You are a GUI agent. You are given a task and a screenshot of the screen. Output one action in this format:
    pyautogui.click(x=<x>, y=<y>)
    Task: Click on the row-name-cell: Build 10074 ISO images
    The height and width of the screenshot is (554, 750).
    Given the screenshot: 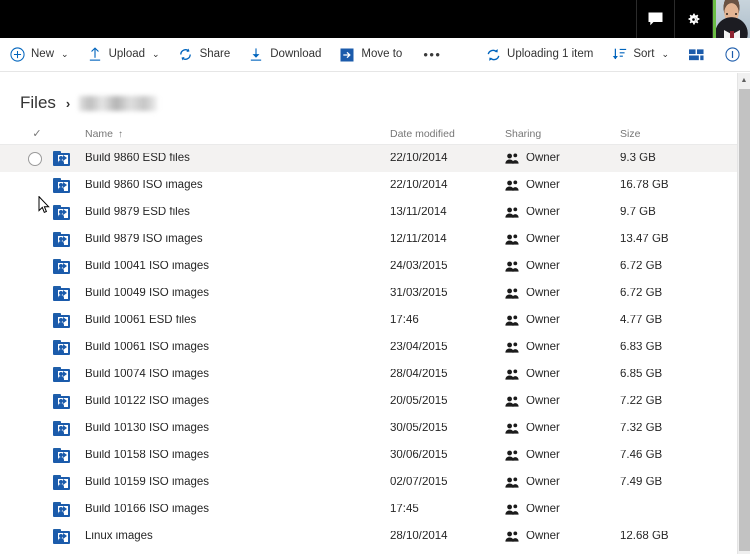 What is the action you would take?
    pyautogui.click(x=235, y=374)
    